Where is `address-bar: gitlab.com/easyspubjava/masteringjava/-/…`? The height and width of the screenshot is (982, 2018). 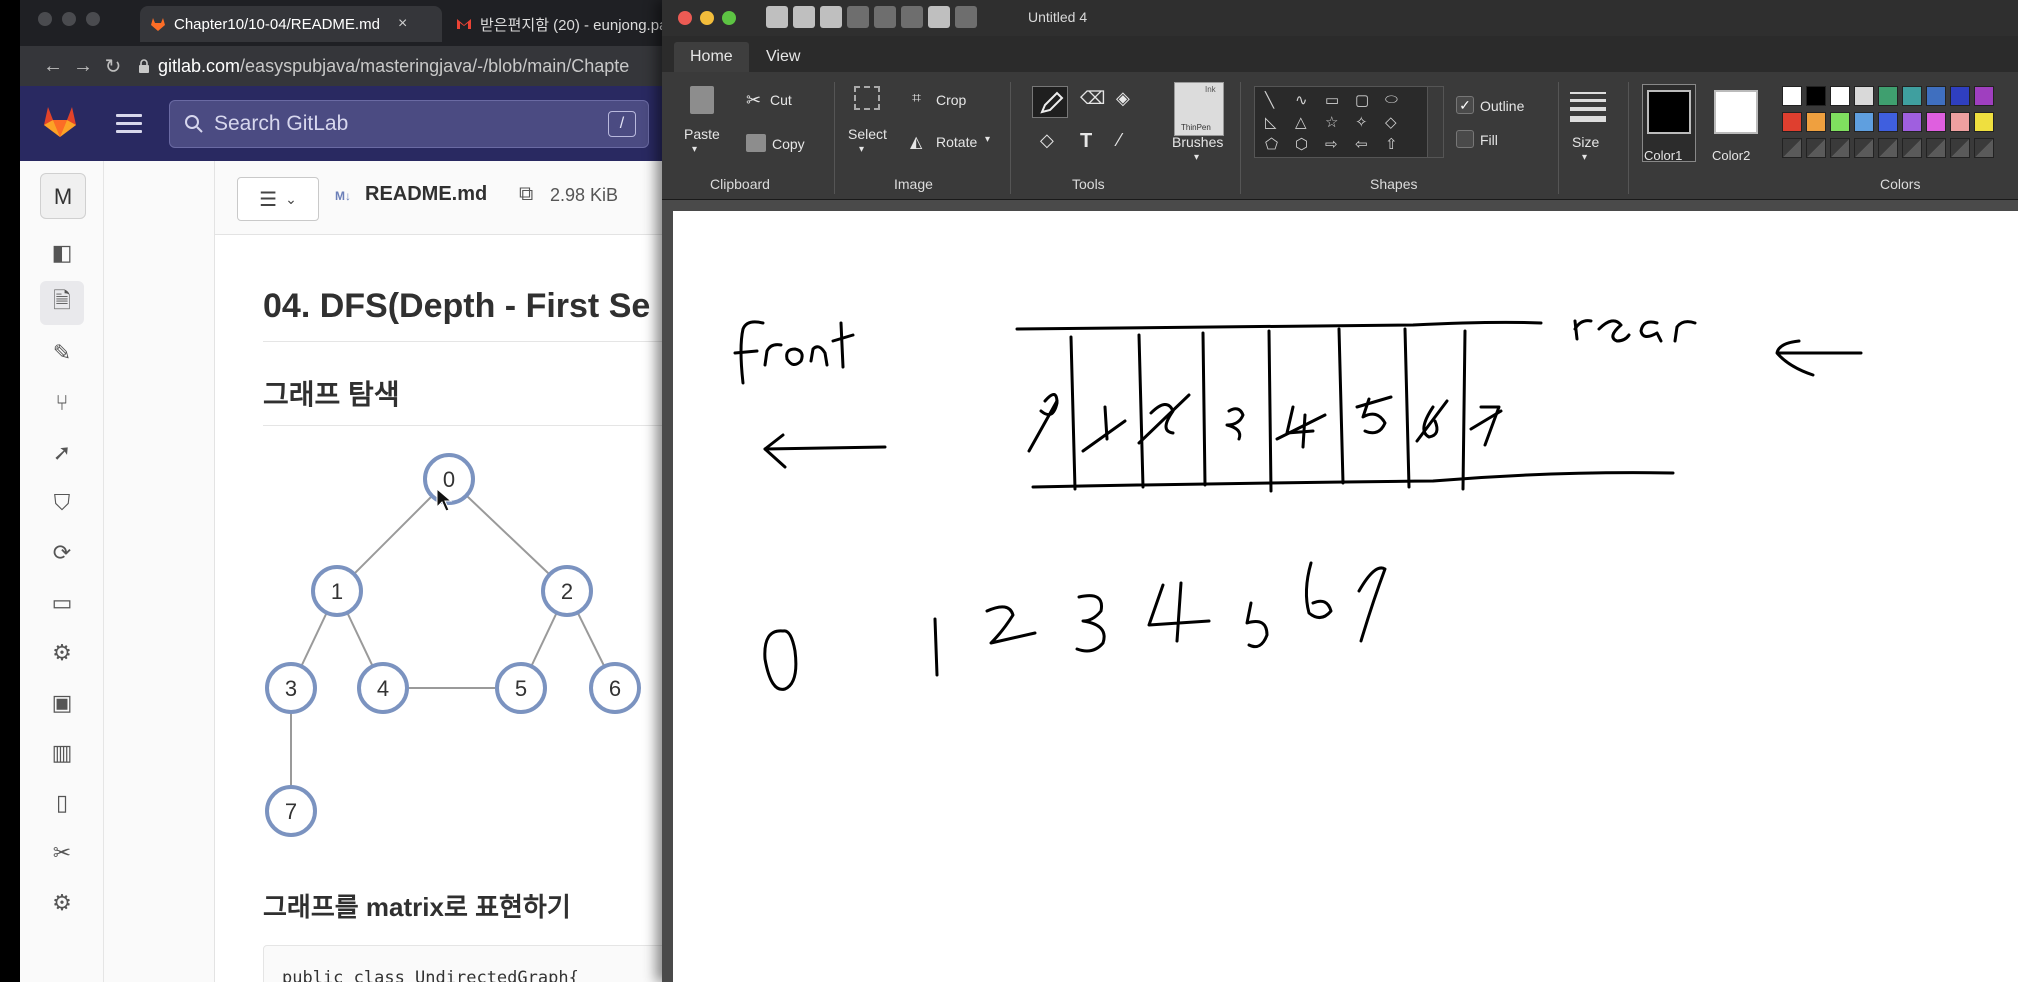
address-bar: gitlab.com/easyspubjava/masteringjava/-/… is located at coordinates (383, 66).